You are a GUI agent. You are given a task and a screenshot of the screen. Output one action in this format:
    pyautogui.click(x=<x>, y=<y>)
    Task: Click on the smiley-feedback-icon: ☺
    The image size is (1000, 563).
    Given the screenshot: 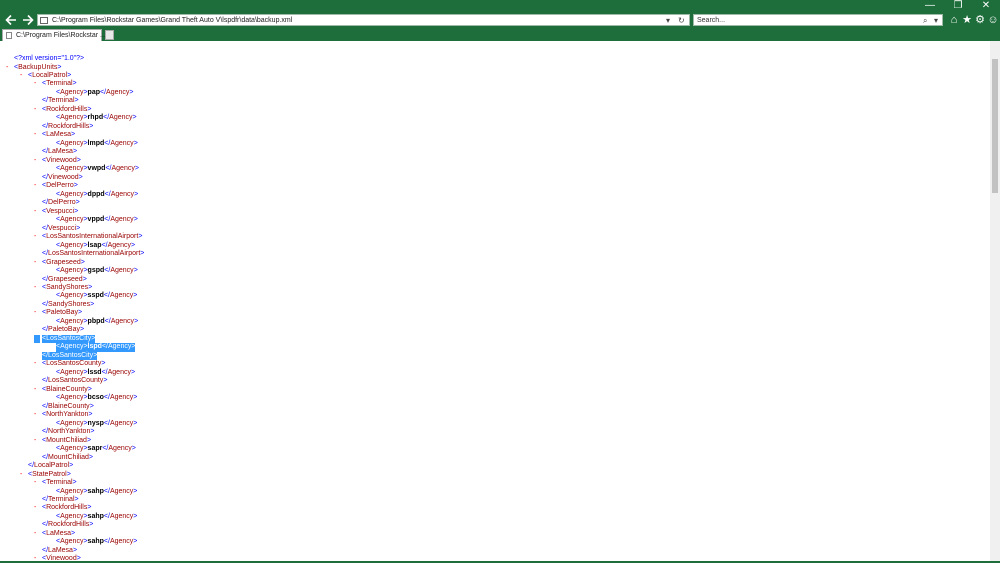 What is the action you would take?
    pyautogui.click(x=993, y=20)
    